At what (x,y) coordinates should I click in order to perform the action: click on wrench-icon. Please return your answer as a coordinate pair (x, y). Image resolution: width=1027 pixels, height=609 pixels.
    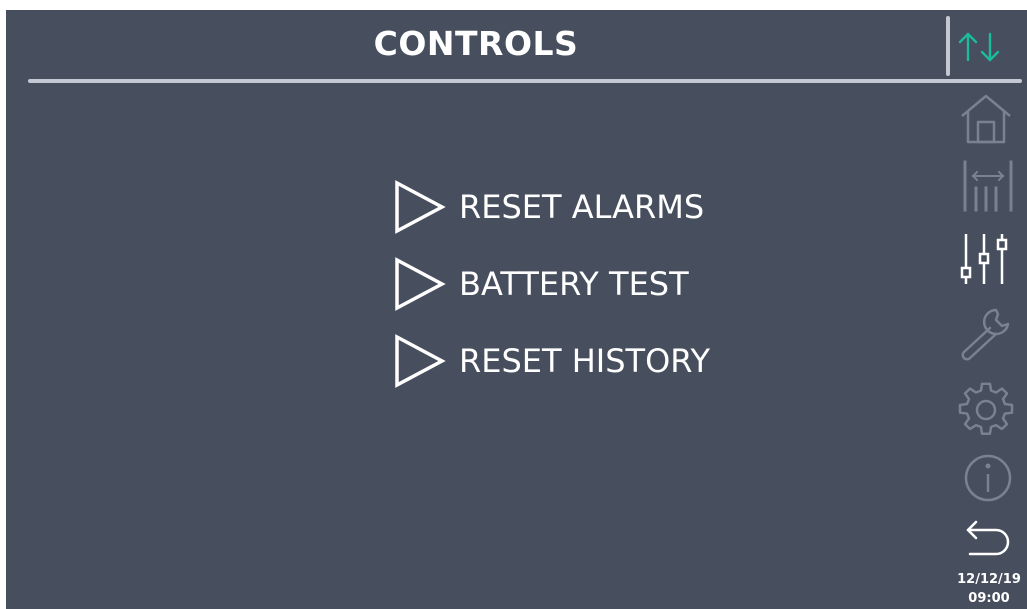
    Looking at the image, I should click on (986, 334).